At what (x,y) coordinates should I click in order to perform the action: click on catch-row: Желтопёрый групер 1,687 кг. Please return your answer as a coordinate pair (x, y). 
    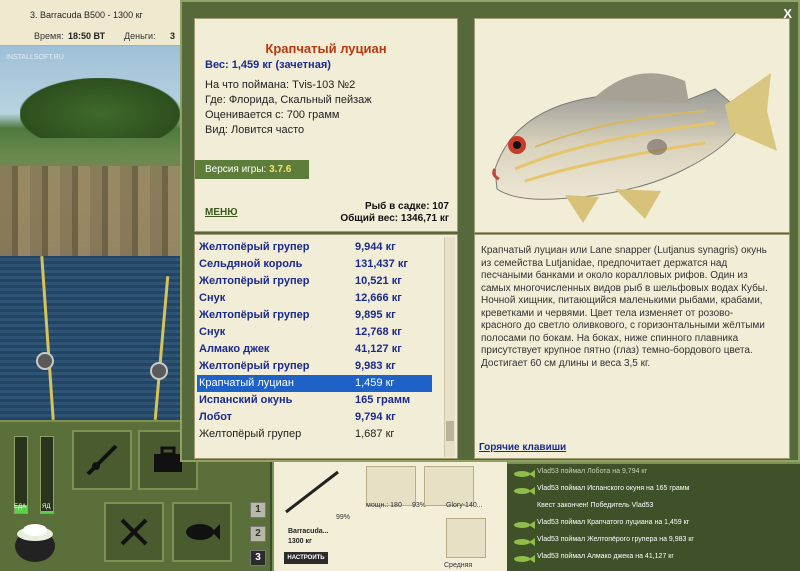
    Looking at the image, I should click on (314, 434).